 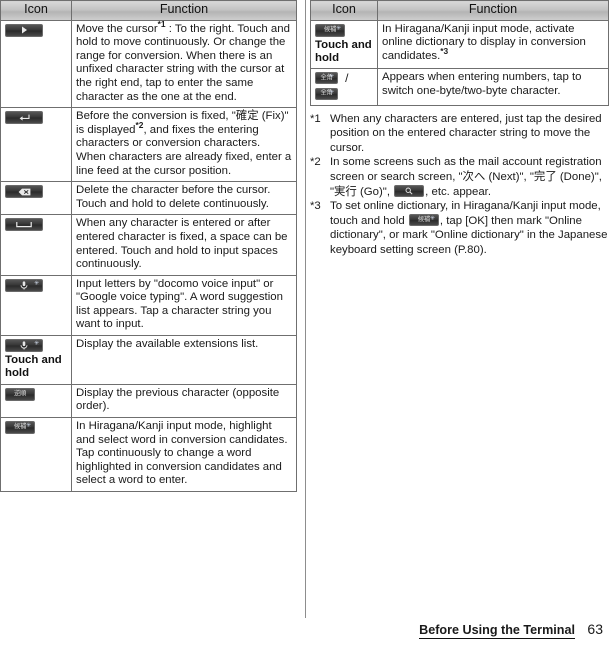 I want to click on icon-cell: ✳, so click(x=36, y=305).